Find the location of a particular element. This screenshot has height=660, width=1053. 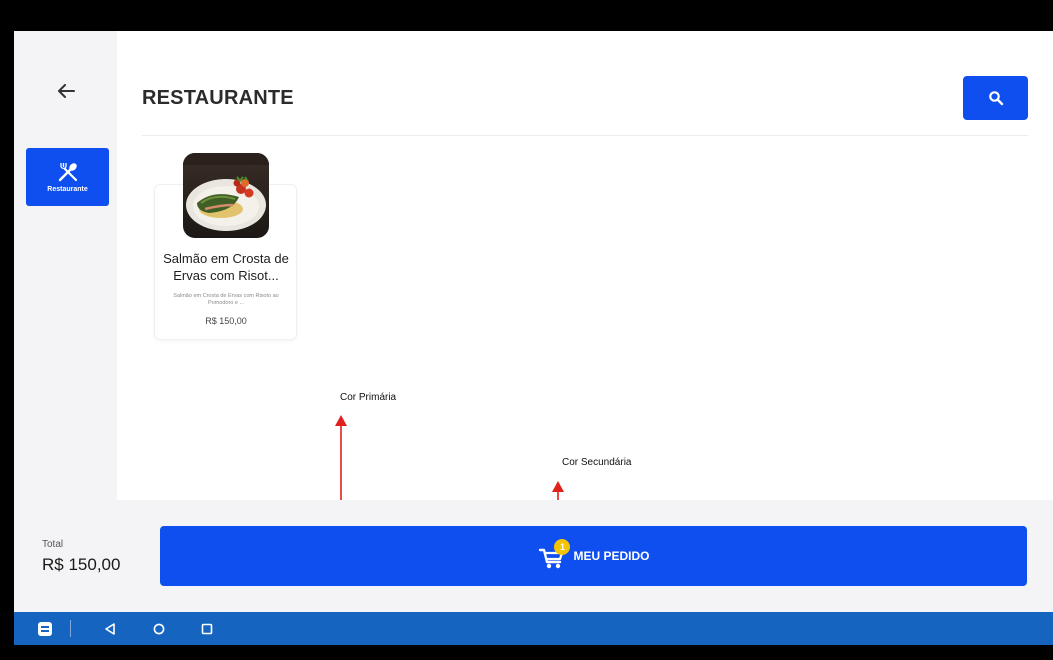

utensils-icon is located at coordinates (67, 171).